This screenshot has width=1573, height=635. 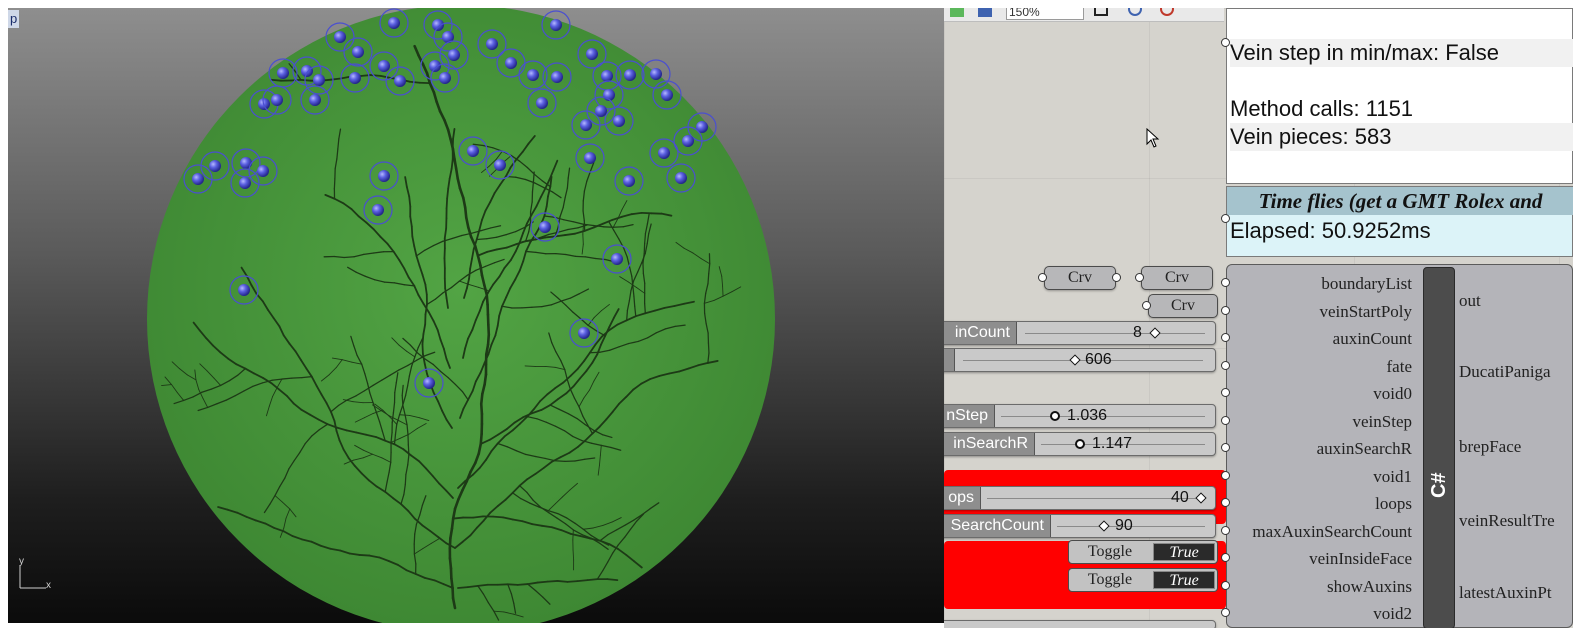 What do you see at coordinates (1225, 337) in the screenshot?
I see `input-grip-auxincount` at bounding box center [1225, 337].